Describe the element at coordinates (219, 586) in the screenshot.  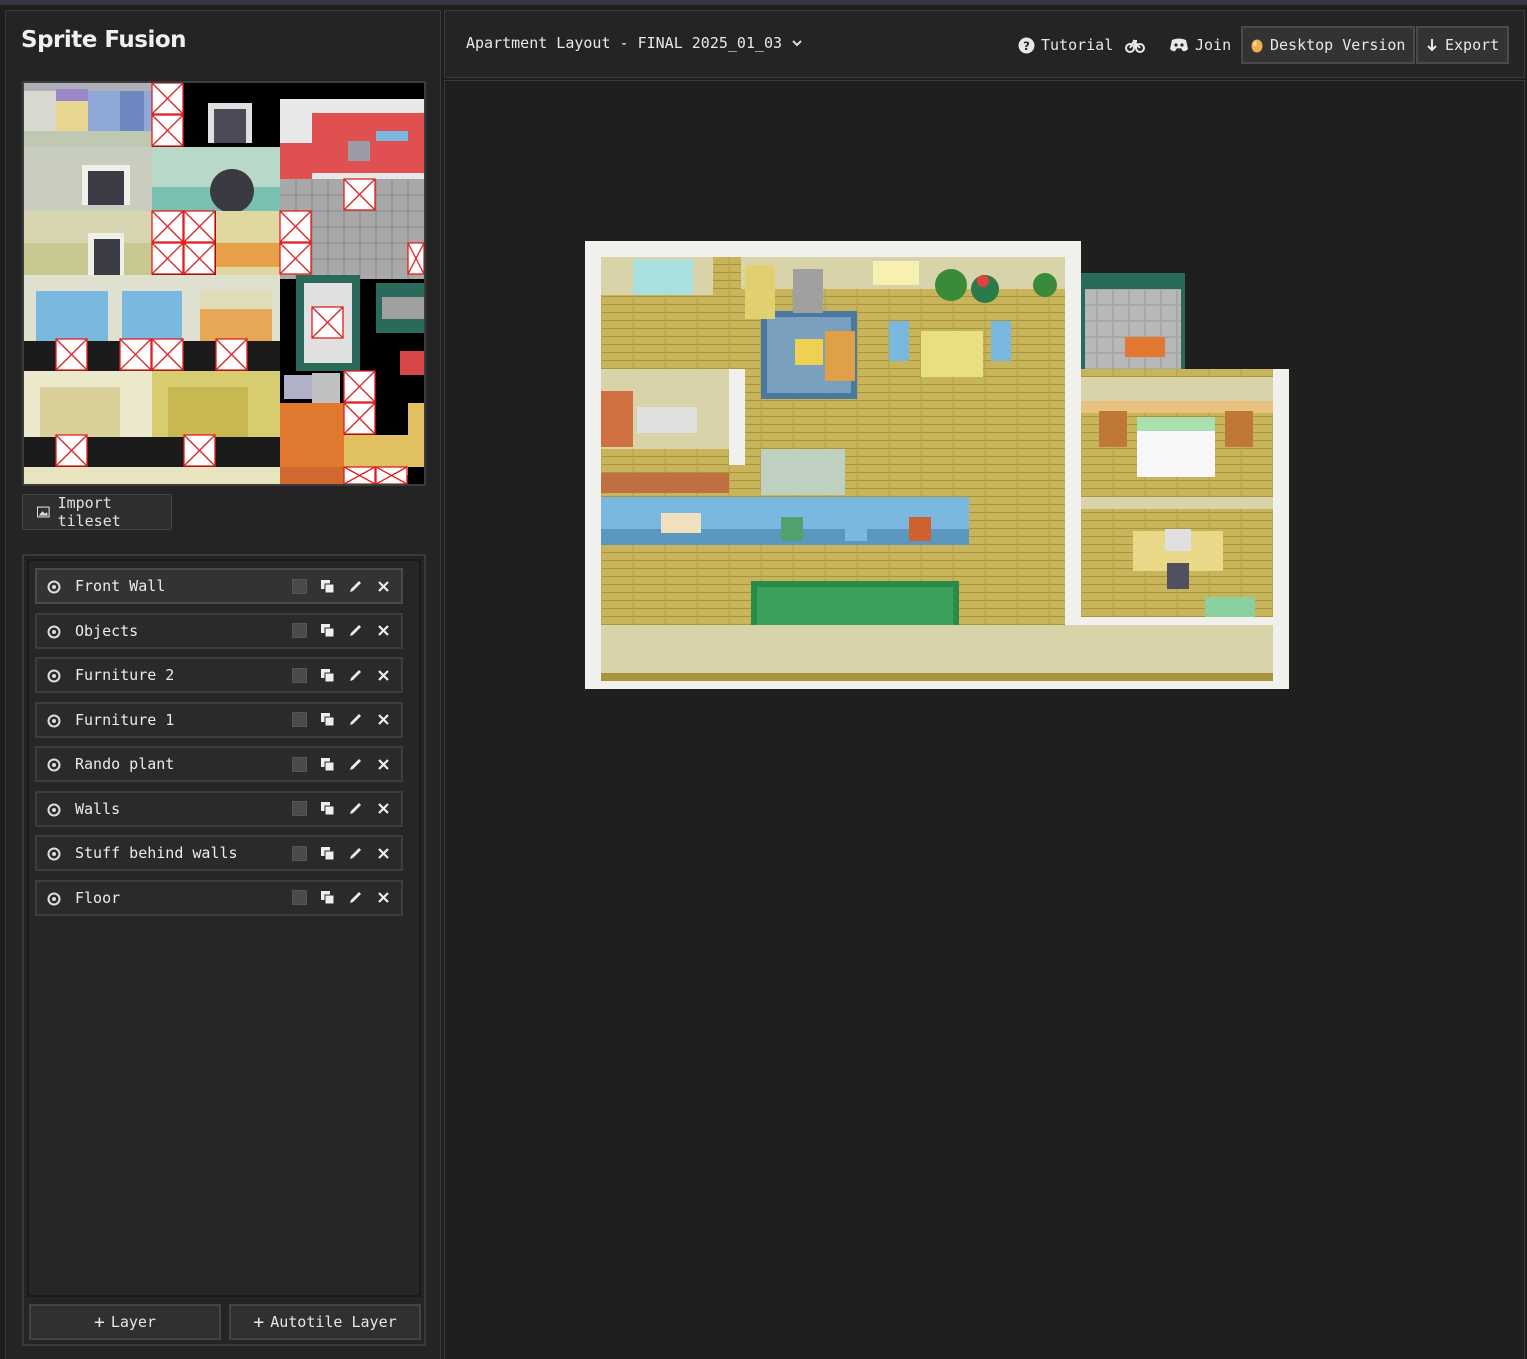
I see `layer-row: Front Wall` at that location.